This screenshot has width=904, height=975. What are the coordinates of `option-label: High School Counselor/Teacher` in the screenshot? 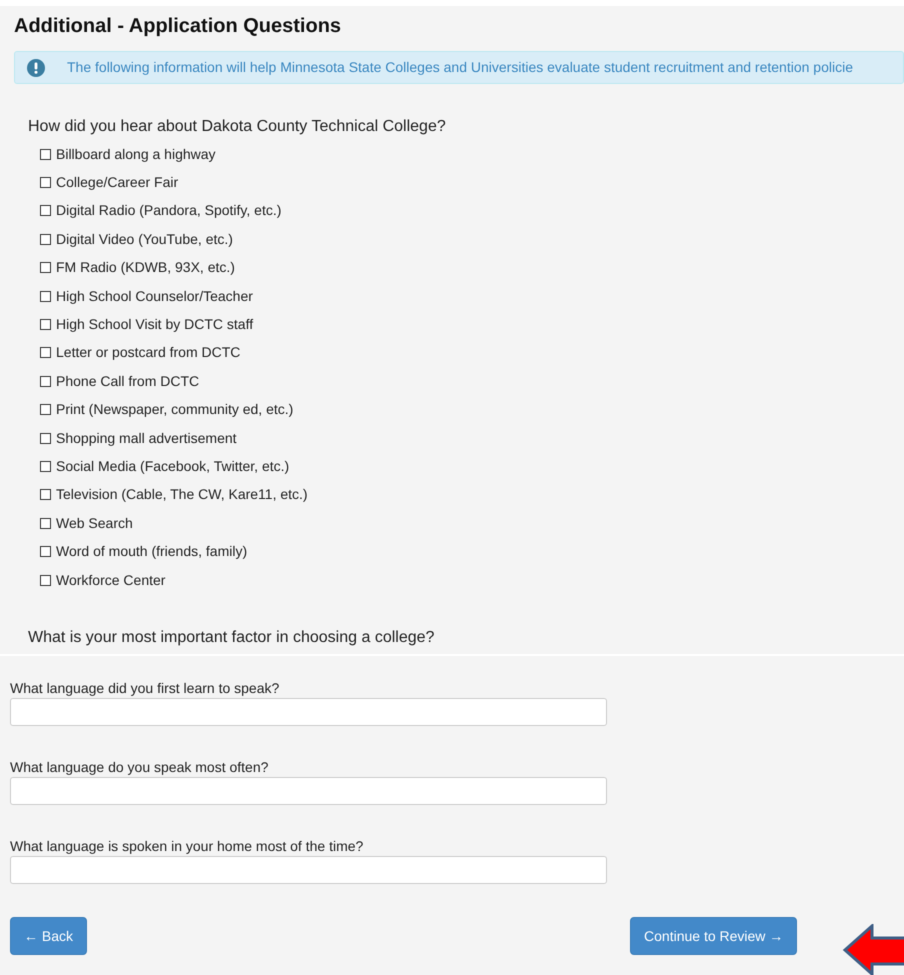 It's located at (154, 296).